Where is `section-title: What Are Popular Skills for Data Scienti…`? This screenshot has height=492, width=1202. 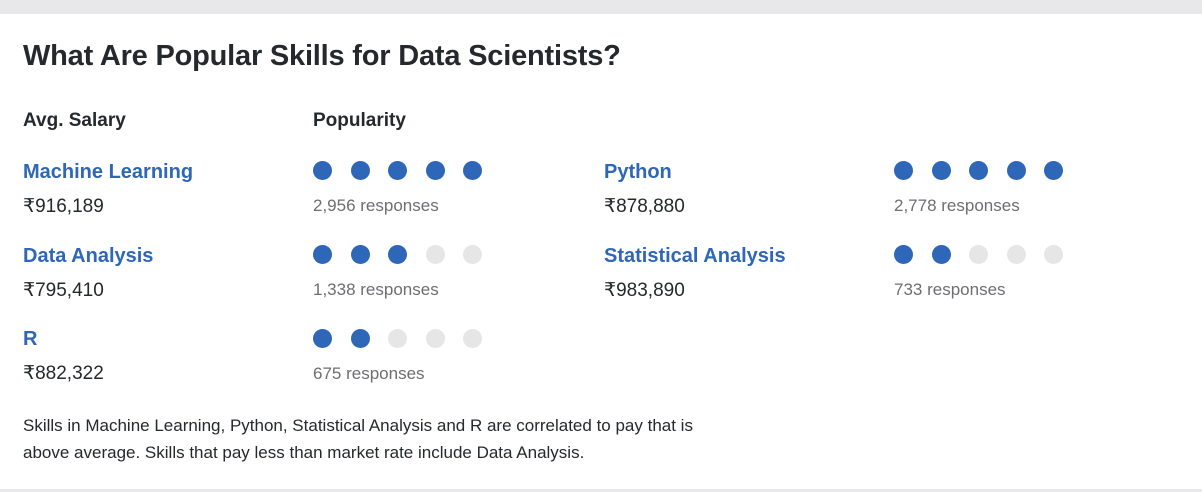 section-title: What Are Popular Skills for Data Scienti… is located at coordinates (322, 56).